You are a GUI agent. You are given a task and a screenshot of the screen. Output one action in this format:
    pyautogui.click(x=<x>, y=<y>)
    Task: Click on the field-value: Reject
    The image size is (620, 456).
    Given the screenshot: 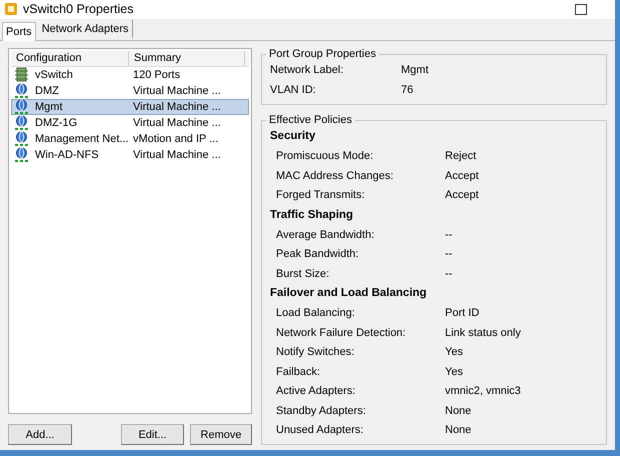 What is the action you would take?
    pyautogui.click(x=460, y=156)
    